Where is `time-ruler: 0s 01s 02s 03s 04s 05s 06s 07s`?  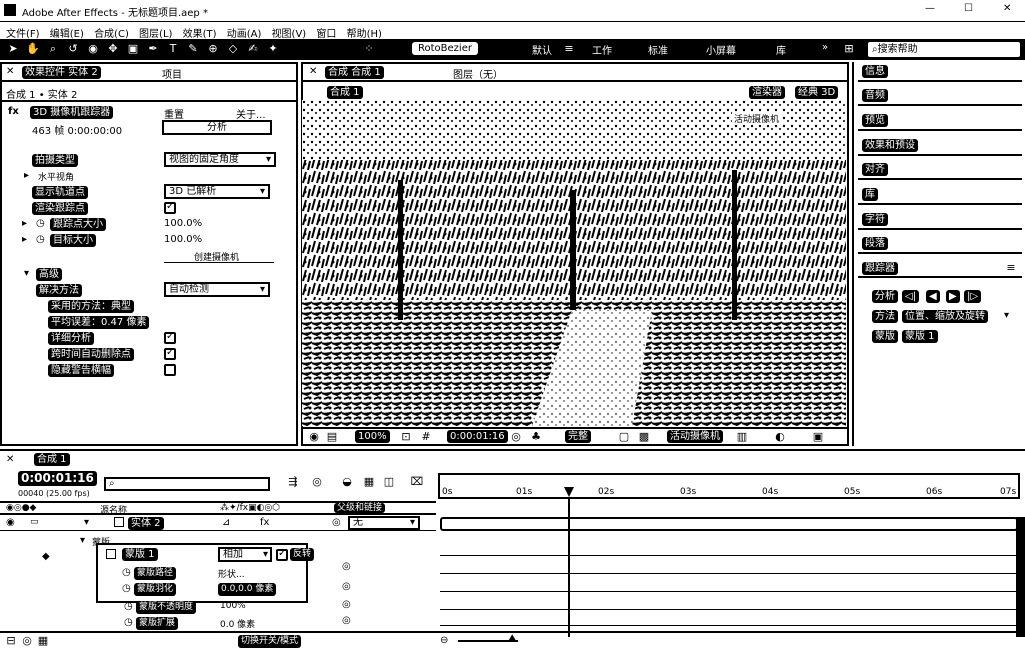 time-ruler: 0s 01s 02s 03s 04s 05s 06s 07s is located at coordinates (729, 486).